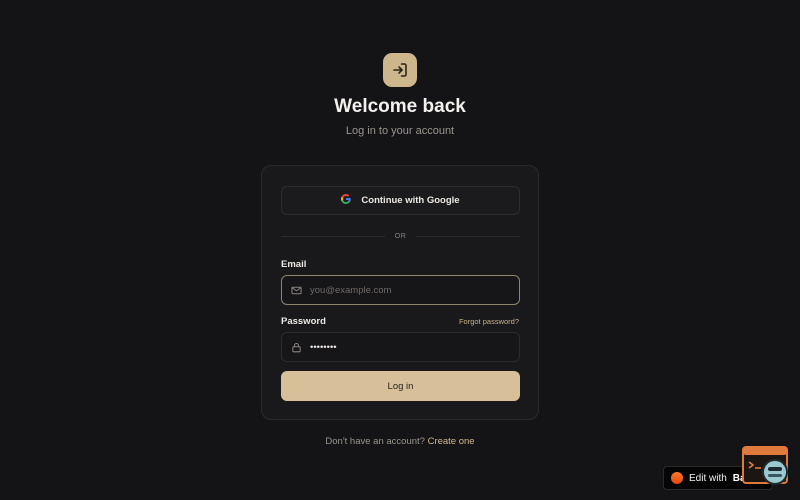  What do you see at coordinates (400, 386) in the screenshot?
I see `login-button: Log in` at bounding box center [400, 386].